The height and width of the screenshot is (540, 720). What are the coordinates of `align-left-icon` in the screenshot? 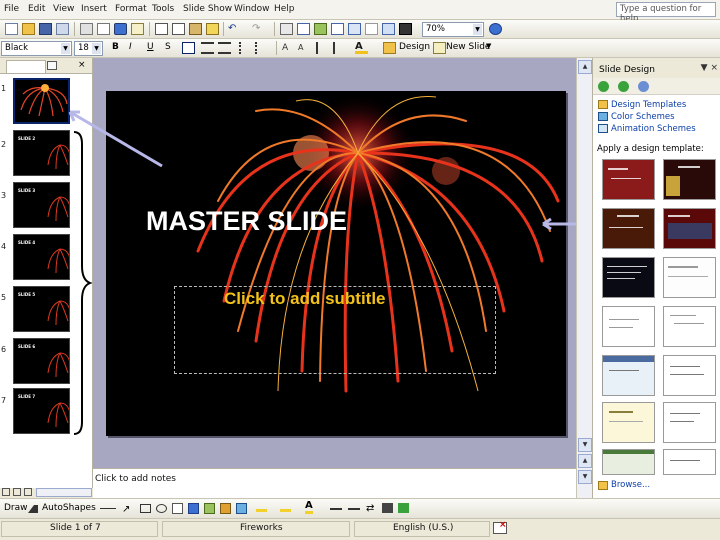 It's located at (188, 48).